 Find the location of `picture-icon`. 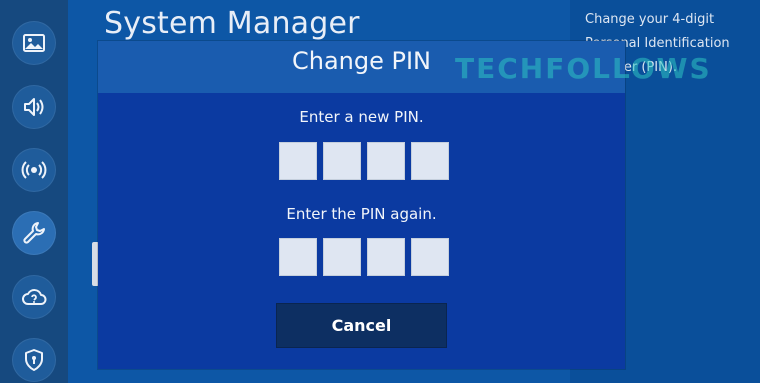

picture-icon is located at coordinates (34, 43).